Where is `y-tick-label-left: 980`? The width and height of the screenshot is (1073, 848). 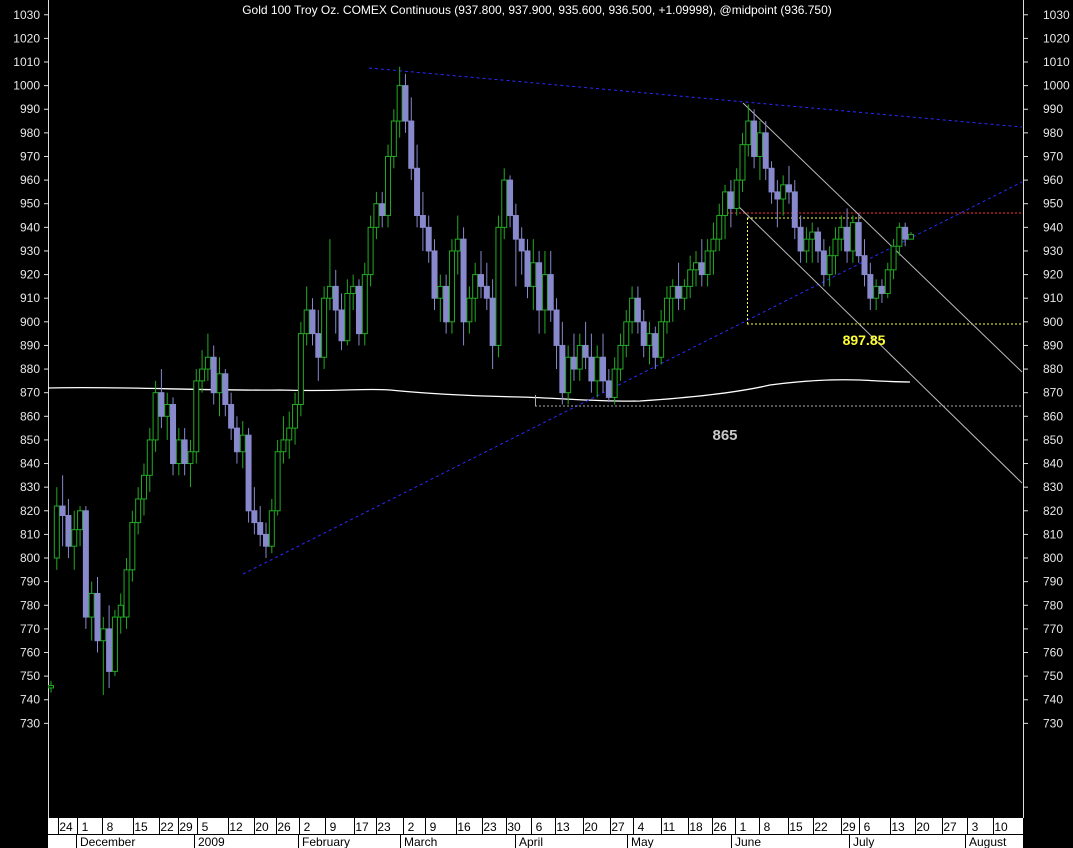
y-tick-label-left: 980 is located at coordinates (30, 133).